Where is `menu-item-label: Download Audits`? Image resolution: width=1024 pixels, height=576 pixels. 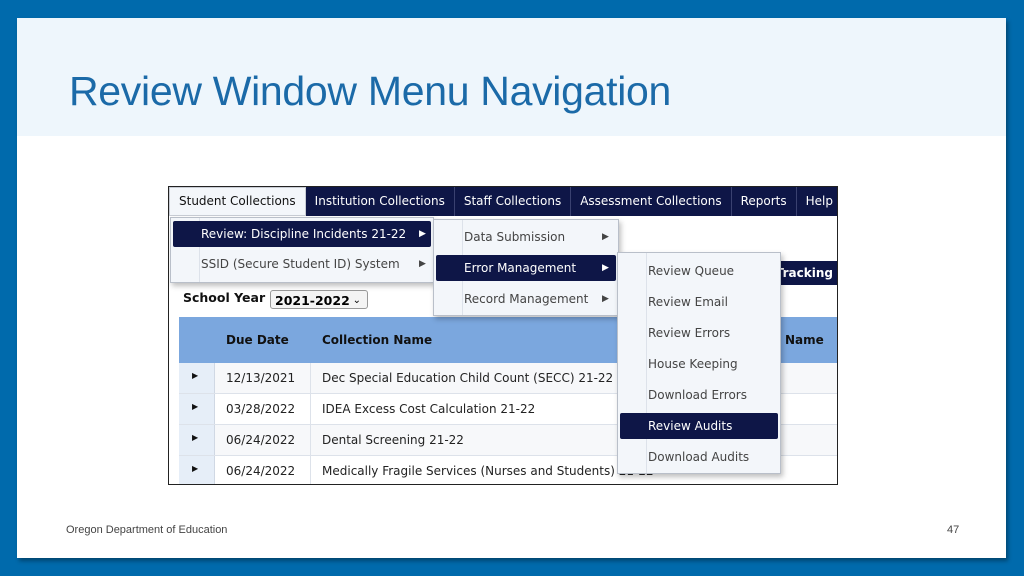
menu-item-label: Download Audits is located at coordinates (699, 457).